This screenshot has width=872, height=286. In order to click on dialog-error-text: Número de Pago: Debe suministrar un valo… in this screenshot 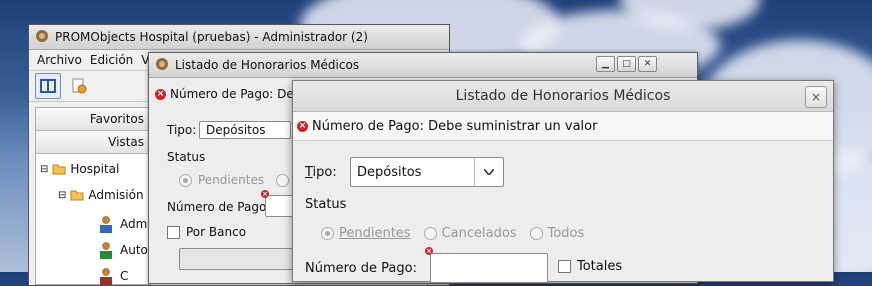, I will do `click(455, 126)`.